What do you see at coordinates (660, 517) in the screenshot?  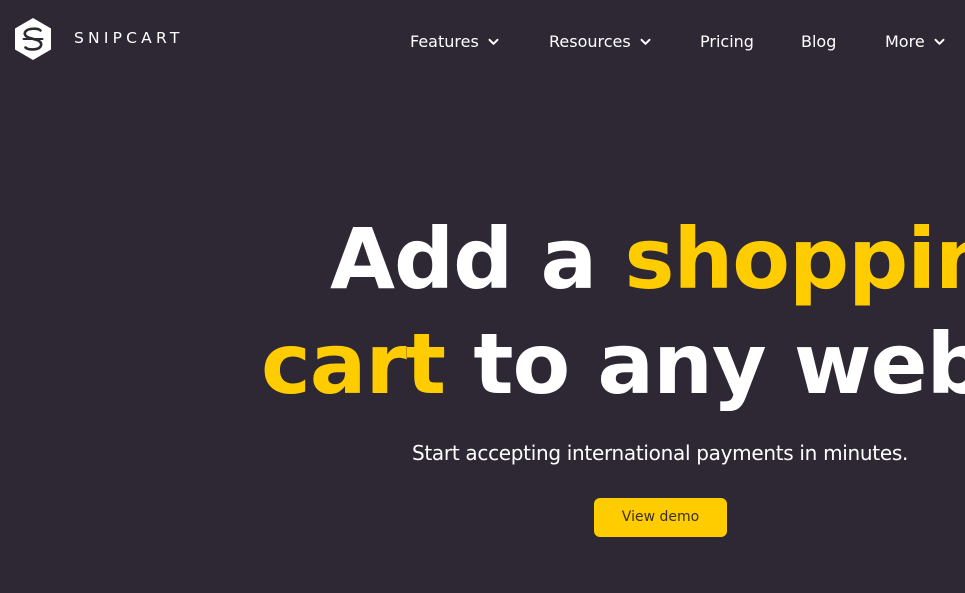 I see `view-demo-button: View demo` at bounding box center [660, 517].